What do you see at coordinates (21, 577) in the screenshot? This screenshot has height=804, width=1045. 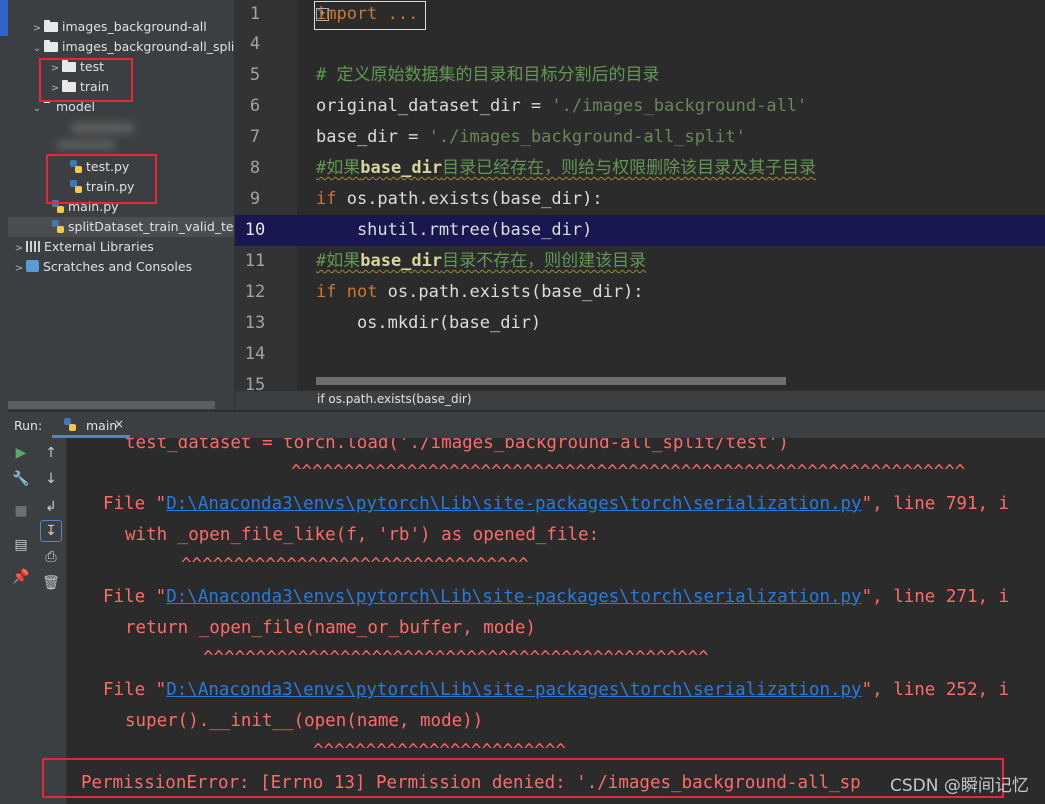 I see `pin-icon: 📌` at bounding box center [21, 577].